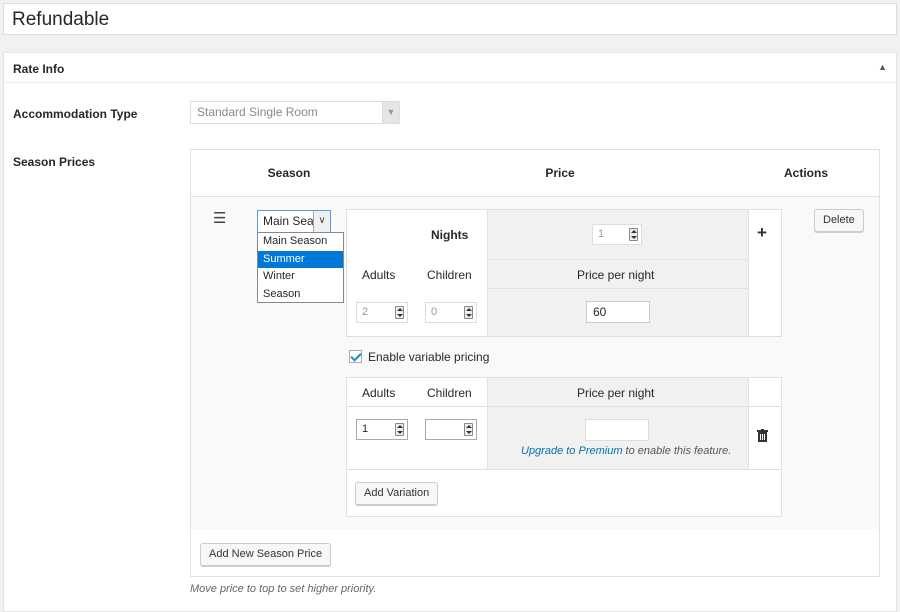 This screenshot has height=612, width=900. Describe the element at coordinates (429, 357) in the screenshot. I see `enable-variable-pricing-label: Enable variable pricing` at that location.